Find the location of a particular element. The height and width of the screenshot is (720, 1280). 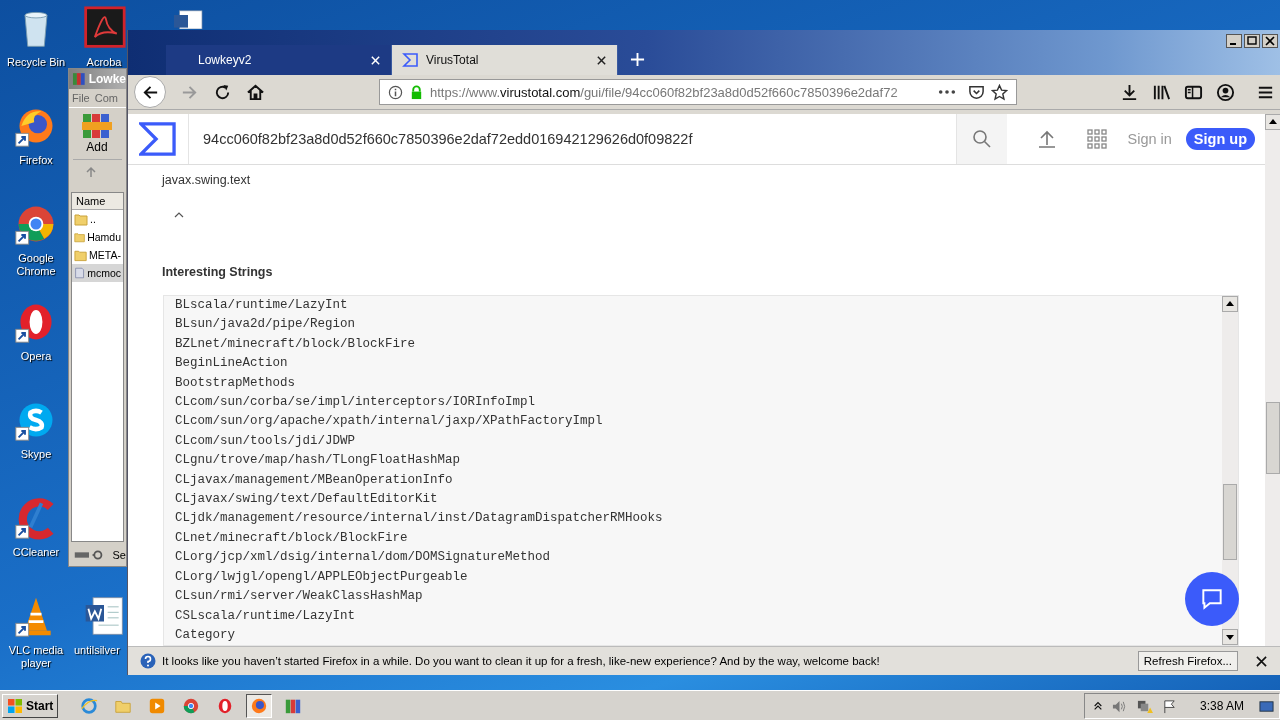

string-line: CLgnu/trove/map/hash/TLongFloatHashMap is located at coordinates (318, 461).